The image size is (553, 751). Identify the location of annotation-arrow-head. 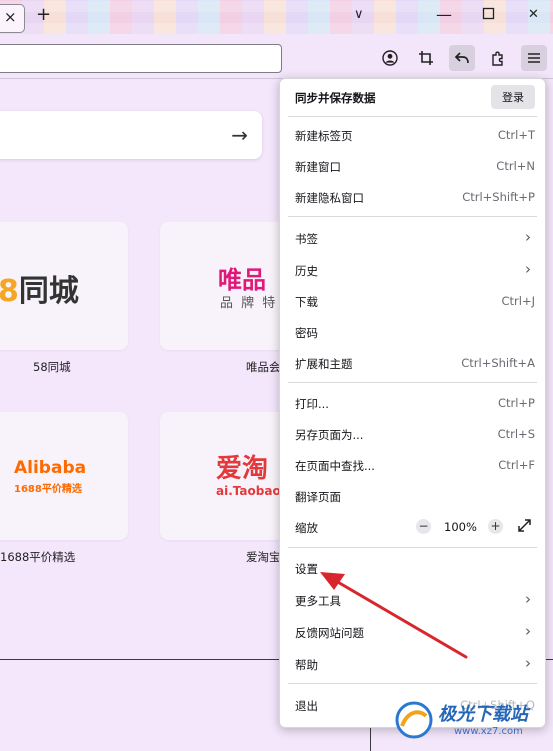
(332, 581).